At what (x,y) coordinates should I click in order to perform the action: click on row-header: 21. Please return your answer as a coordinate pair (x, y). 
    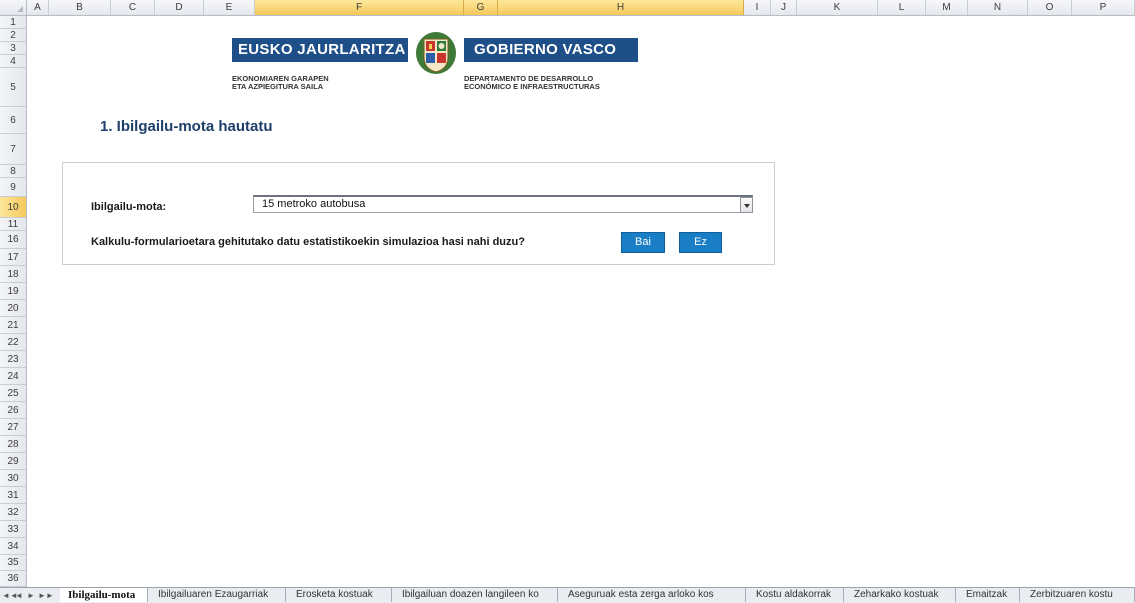
    Looking at the image, I should click on (13, 325).